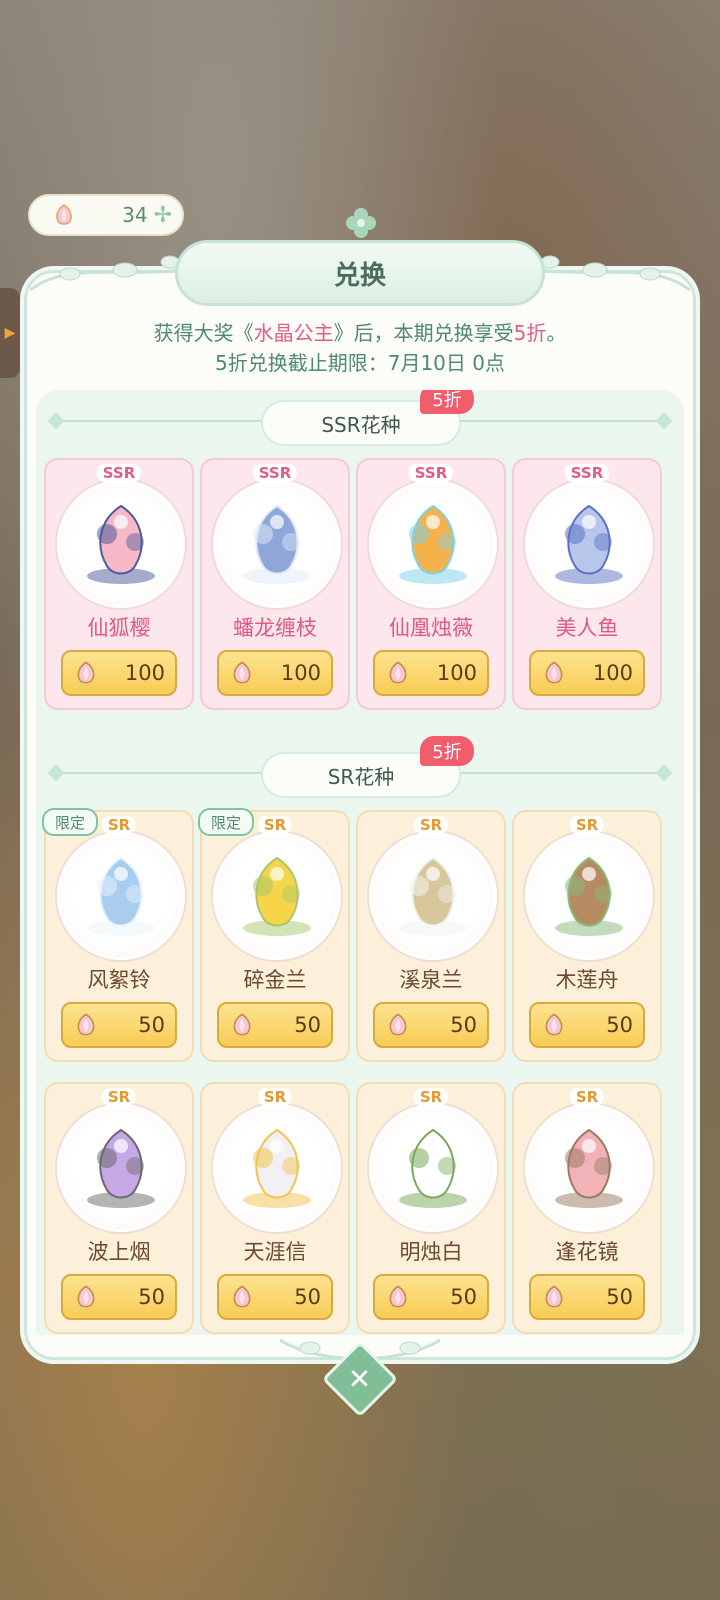  Describe the element at coordinates (360, 348) in the screenshot. I see `exchange-info: 获得大奖《水晶公主》后，本期兑换享受5折。 5折兑换截止期限：7月10日 0点` at that location.